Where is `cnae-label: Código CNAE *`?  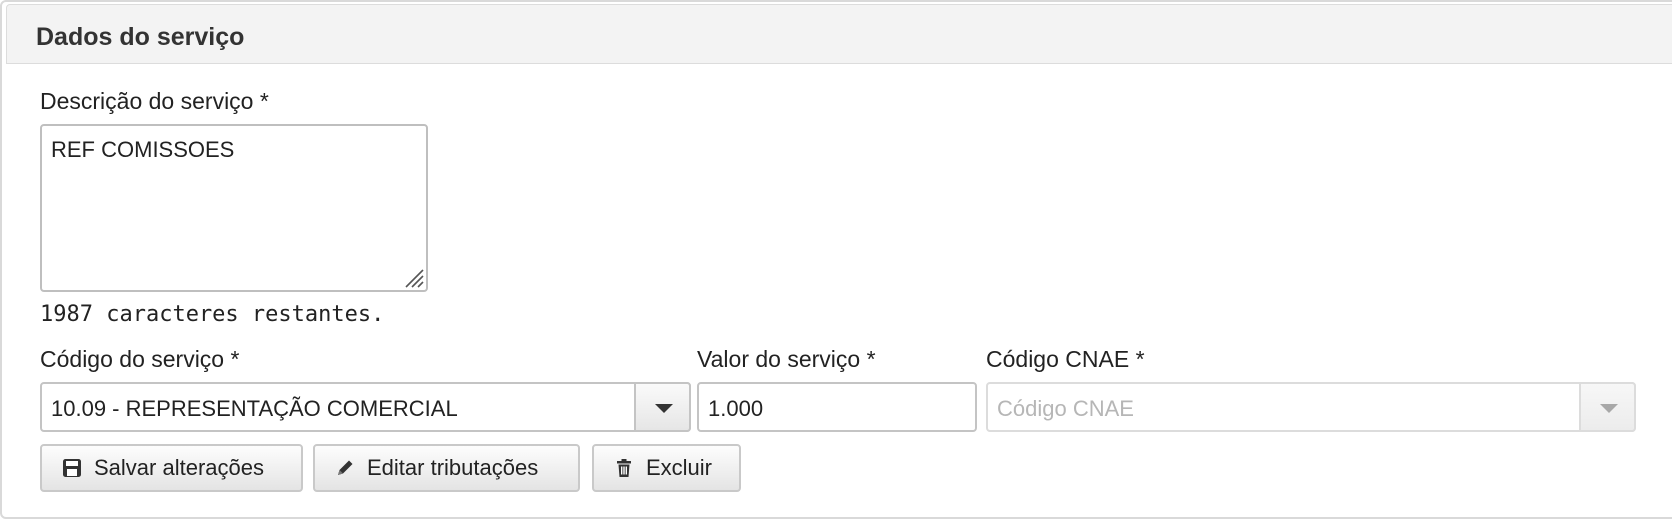
cnae-label: Código CNAE * is located at coordinates (1065, 359).